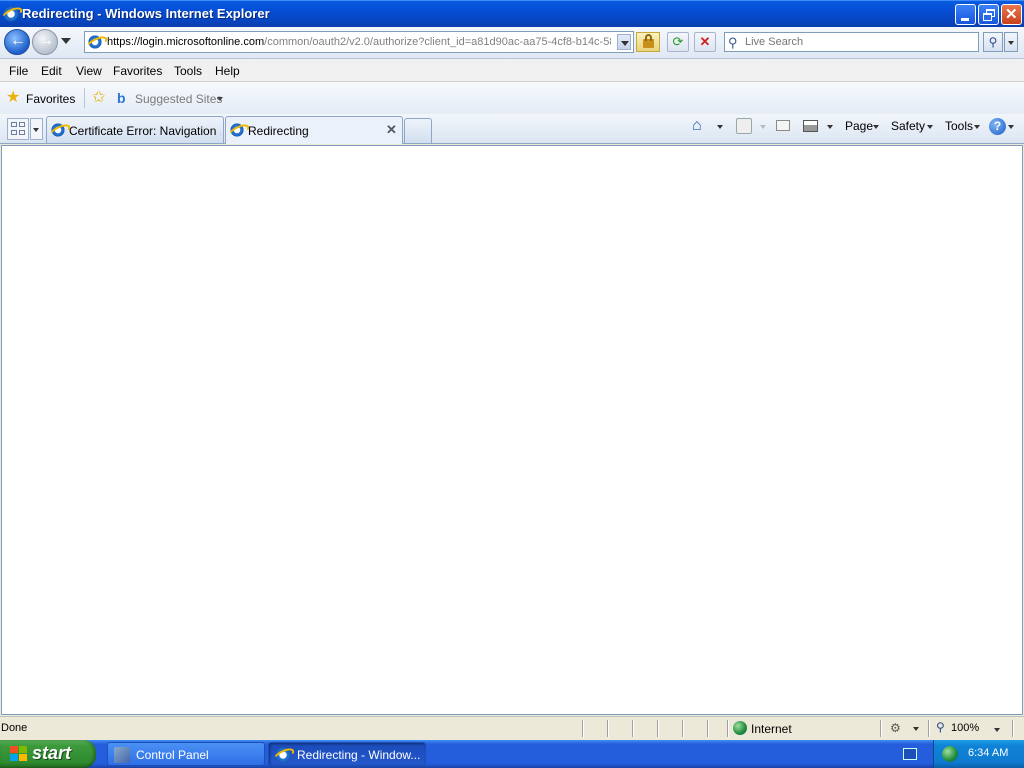  I want to click on control-panel-icon, so click(122, 755).